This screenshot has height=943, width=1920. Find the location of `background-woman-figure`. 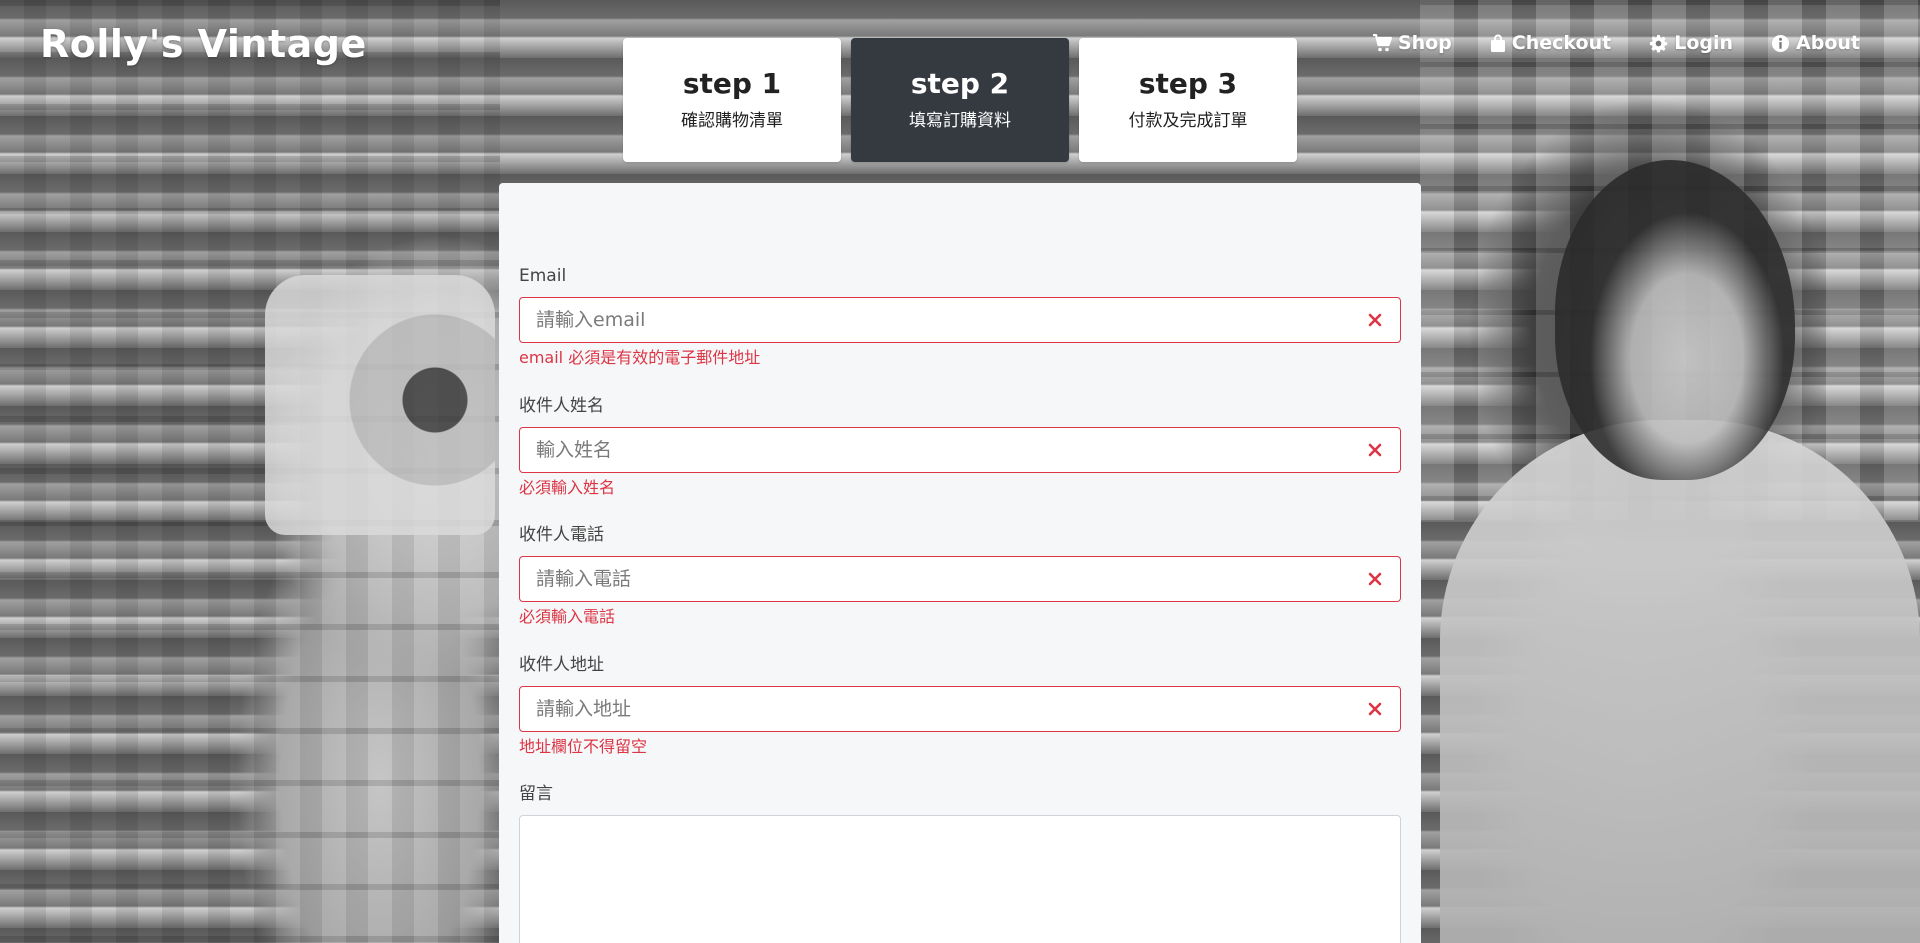

background-woman-figure is located at coordinates (1680, 681).